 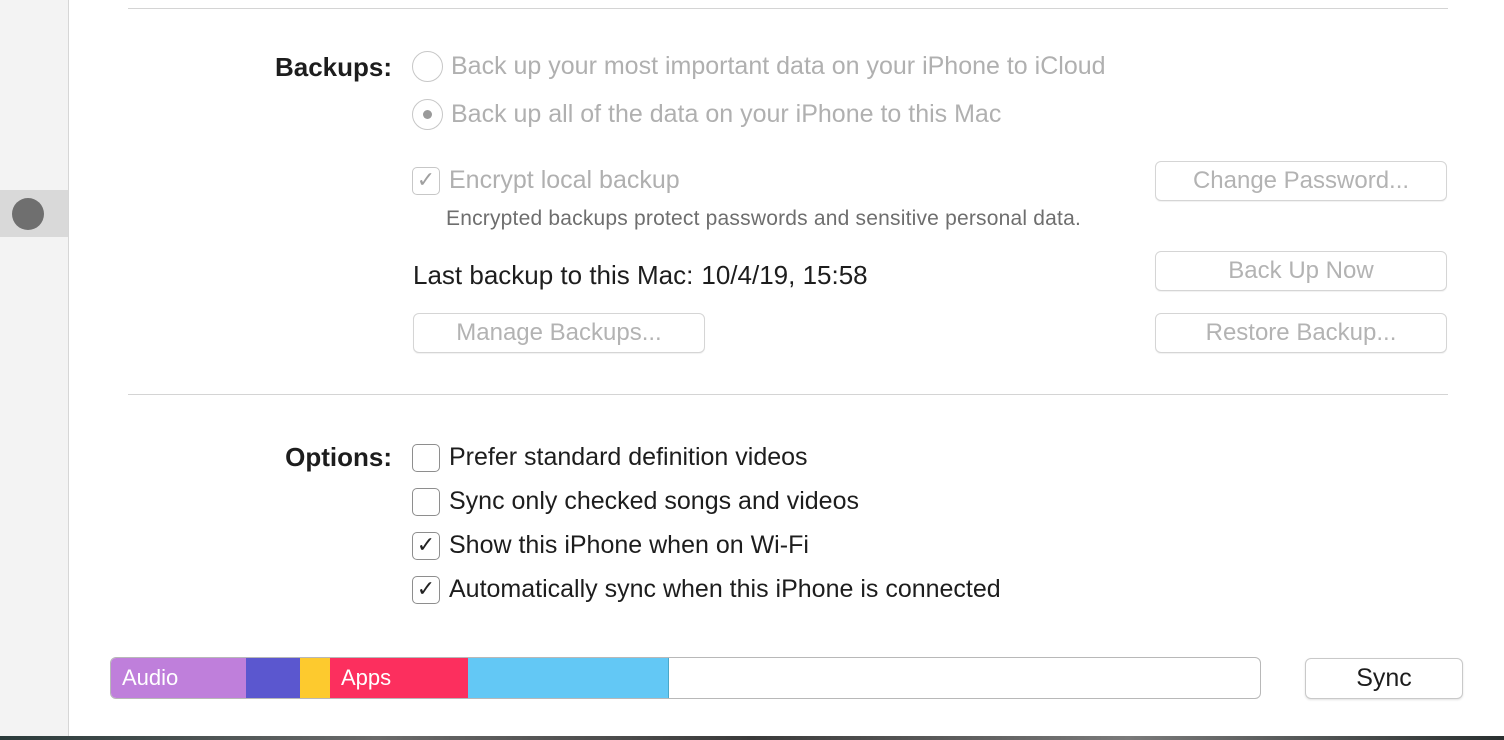 I want to click on sidebar, so click(x=34, y=370).